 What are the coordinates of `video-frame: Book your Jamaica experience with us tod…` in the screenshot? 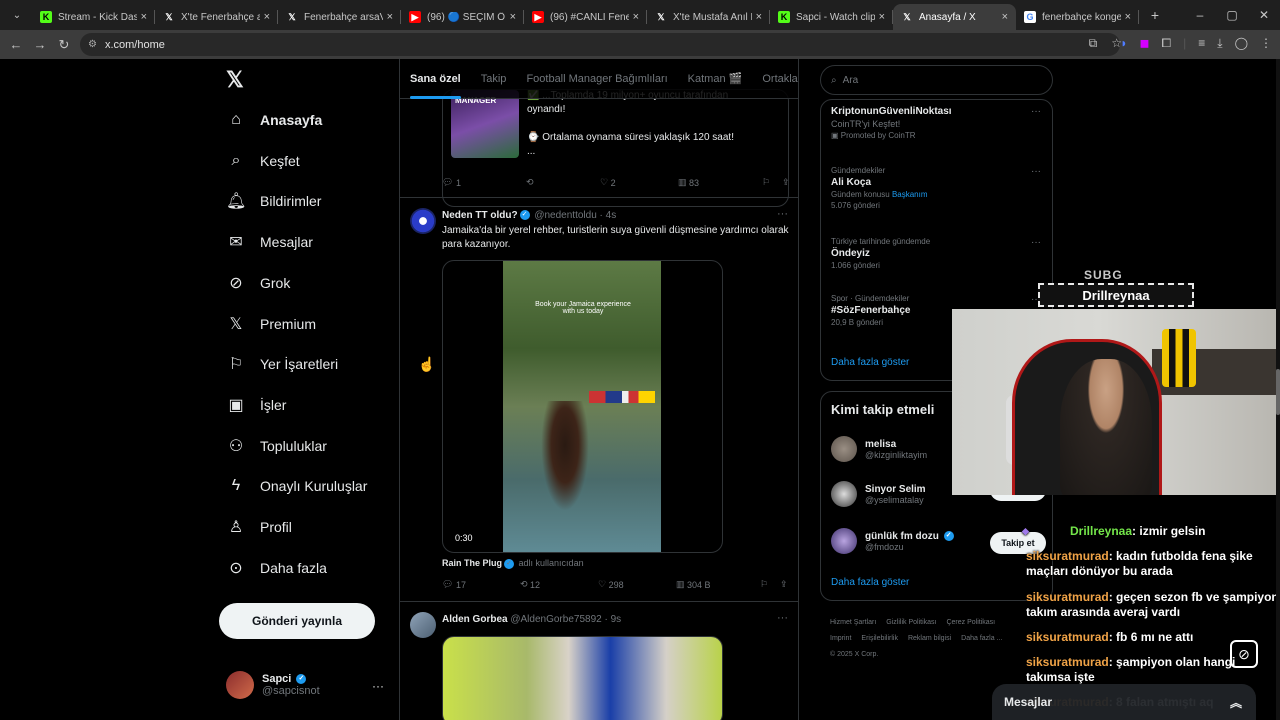 It's located at (582, 406).